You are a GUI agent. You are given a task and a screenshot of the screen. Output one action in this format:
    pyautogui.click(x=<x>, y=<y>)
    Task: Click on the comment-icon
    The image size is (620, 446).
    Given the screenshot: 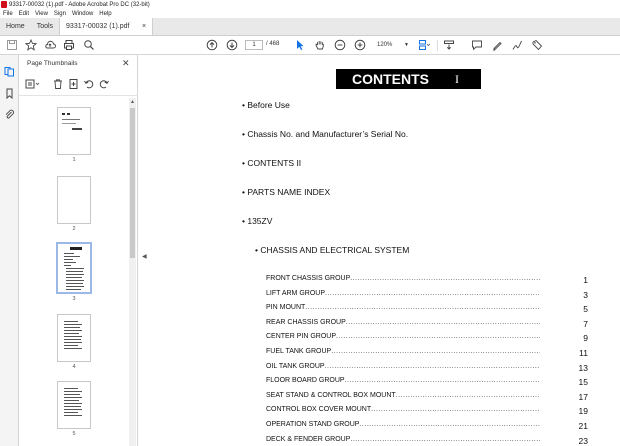 What is the action you would take?
    pyautogui.click(x=477, y=45)
    